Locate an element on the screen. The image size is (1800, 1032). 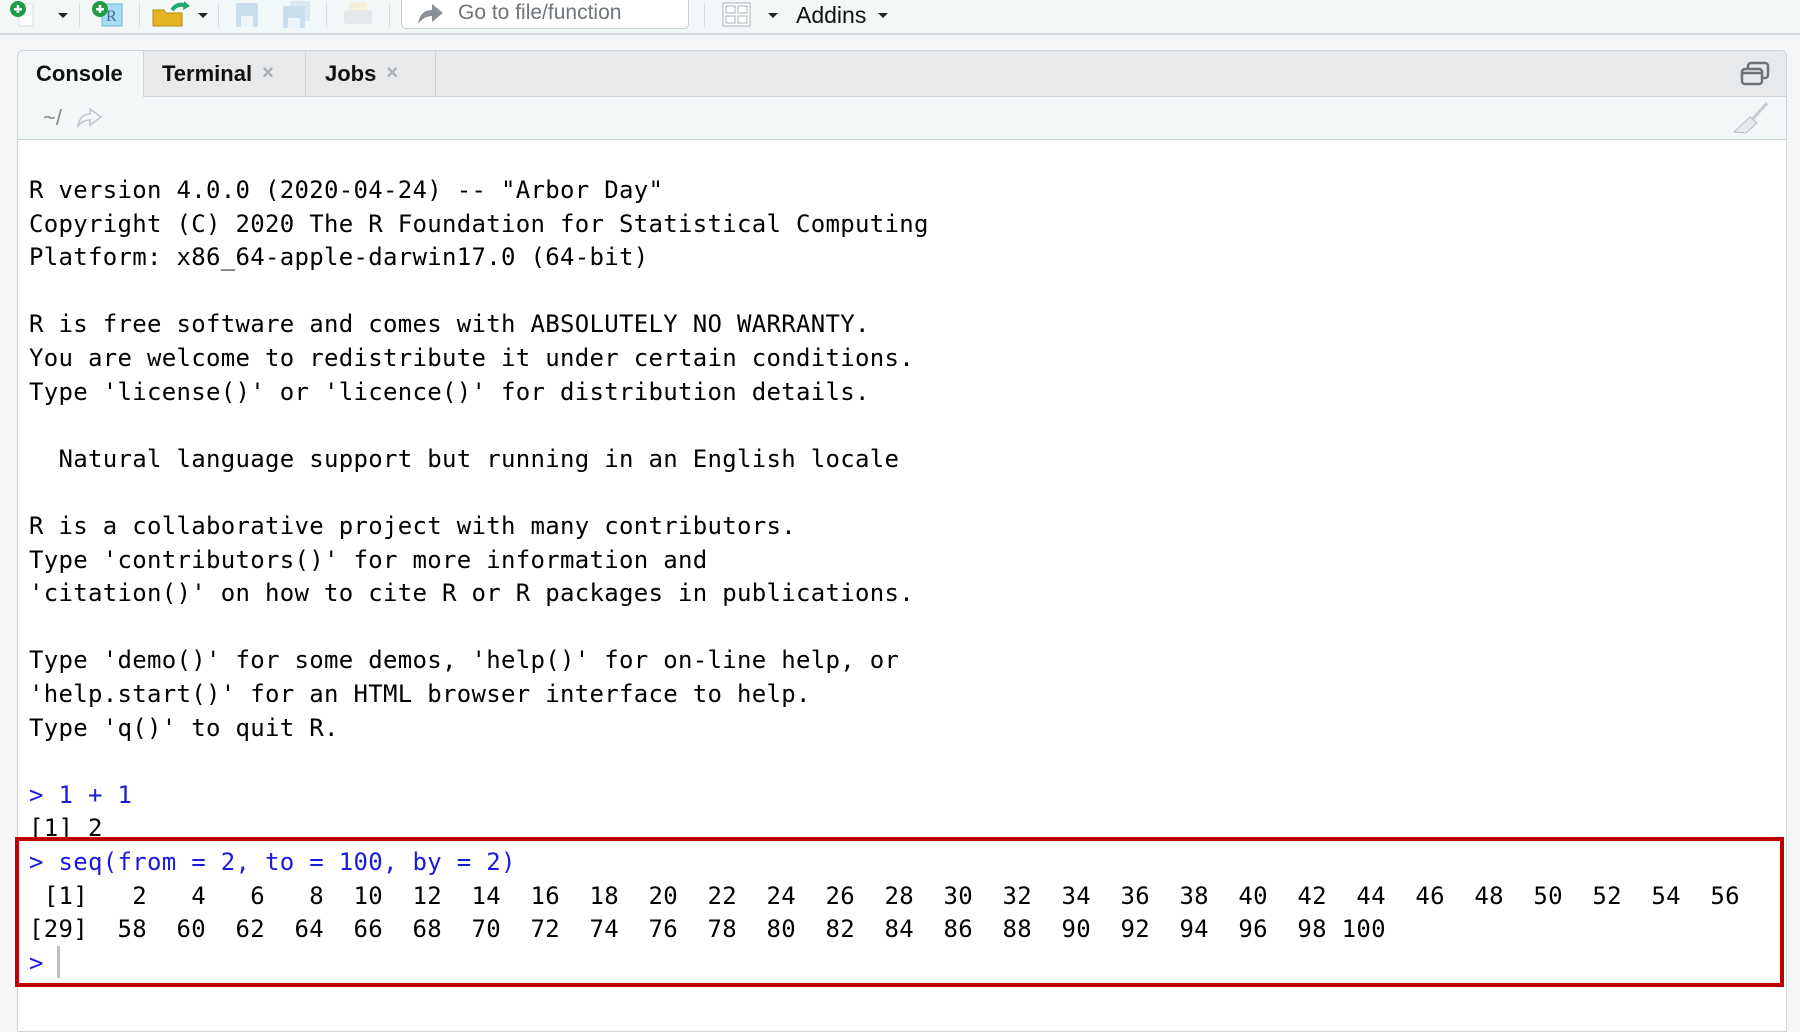
tab-jobs-label: Jobs is located at coordinates (351, 73).